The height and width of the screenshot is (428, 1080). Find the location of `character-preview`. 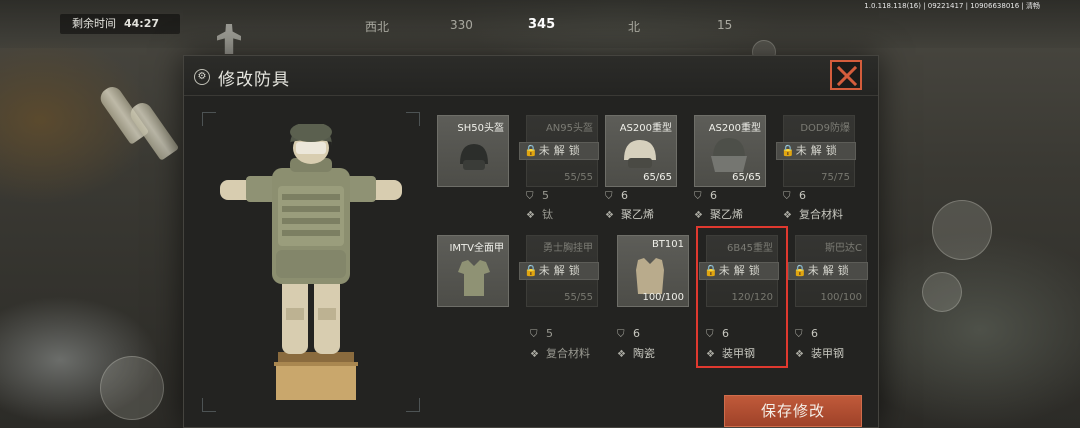

character-preview is located at coordinates (311, 262).